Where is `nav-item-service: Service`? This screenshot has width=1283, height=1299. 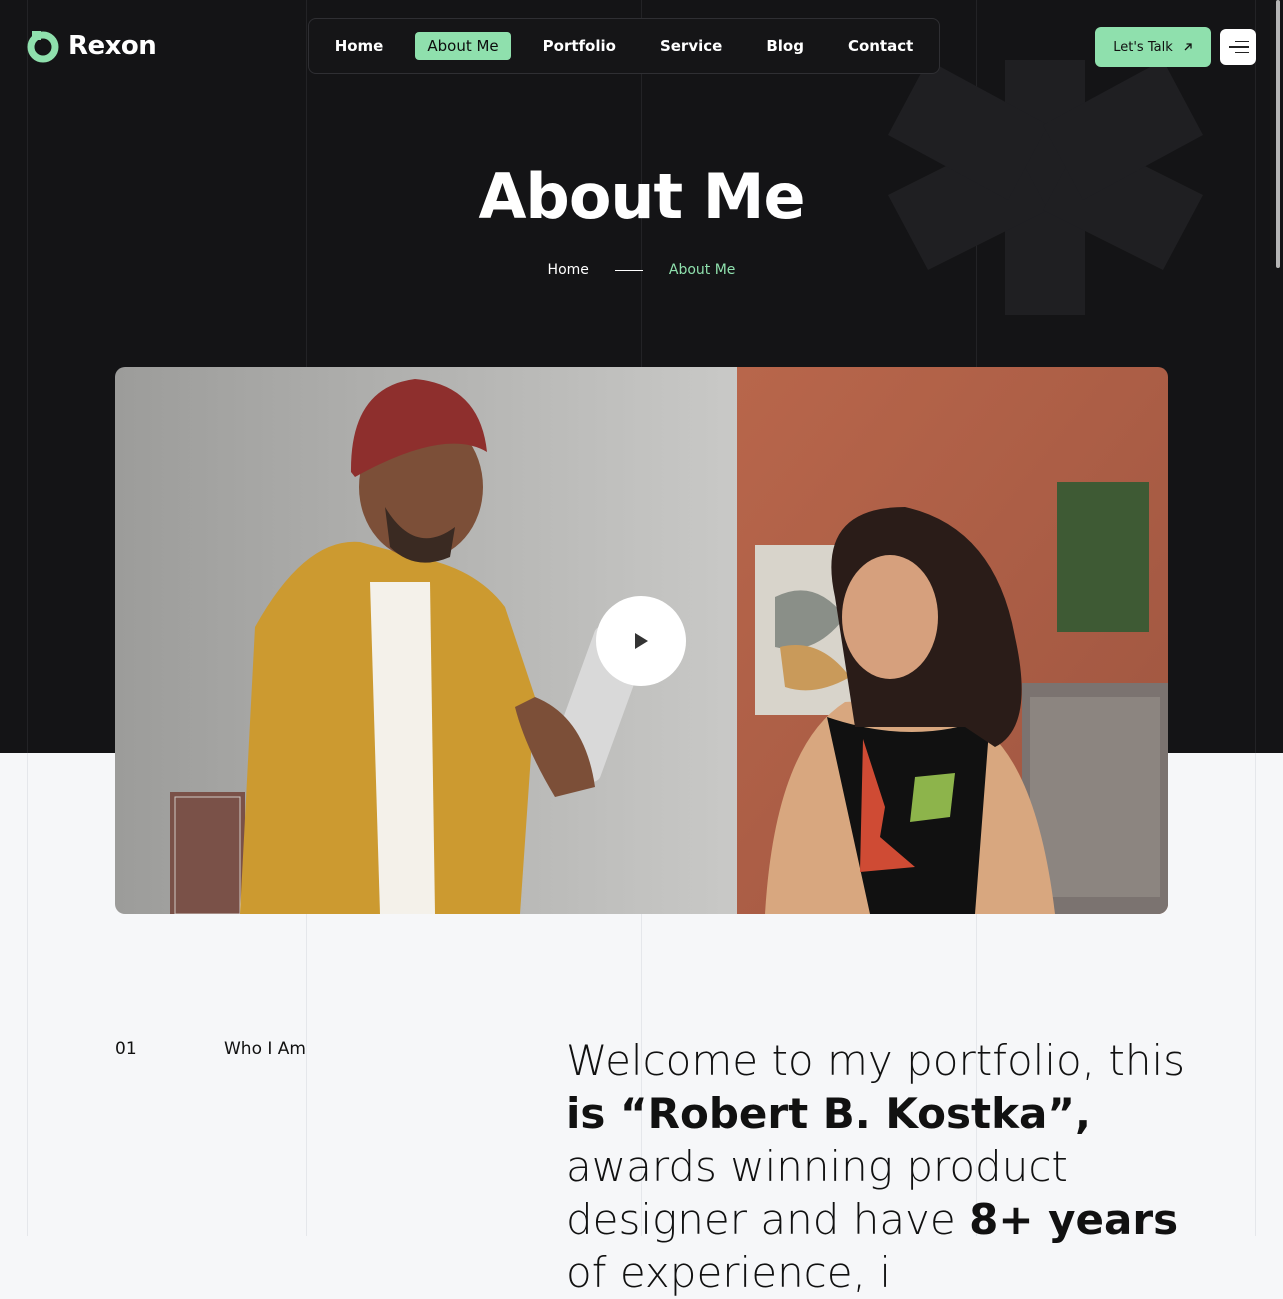
nav-item-service: Service is located at coordinates (691, 46).